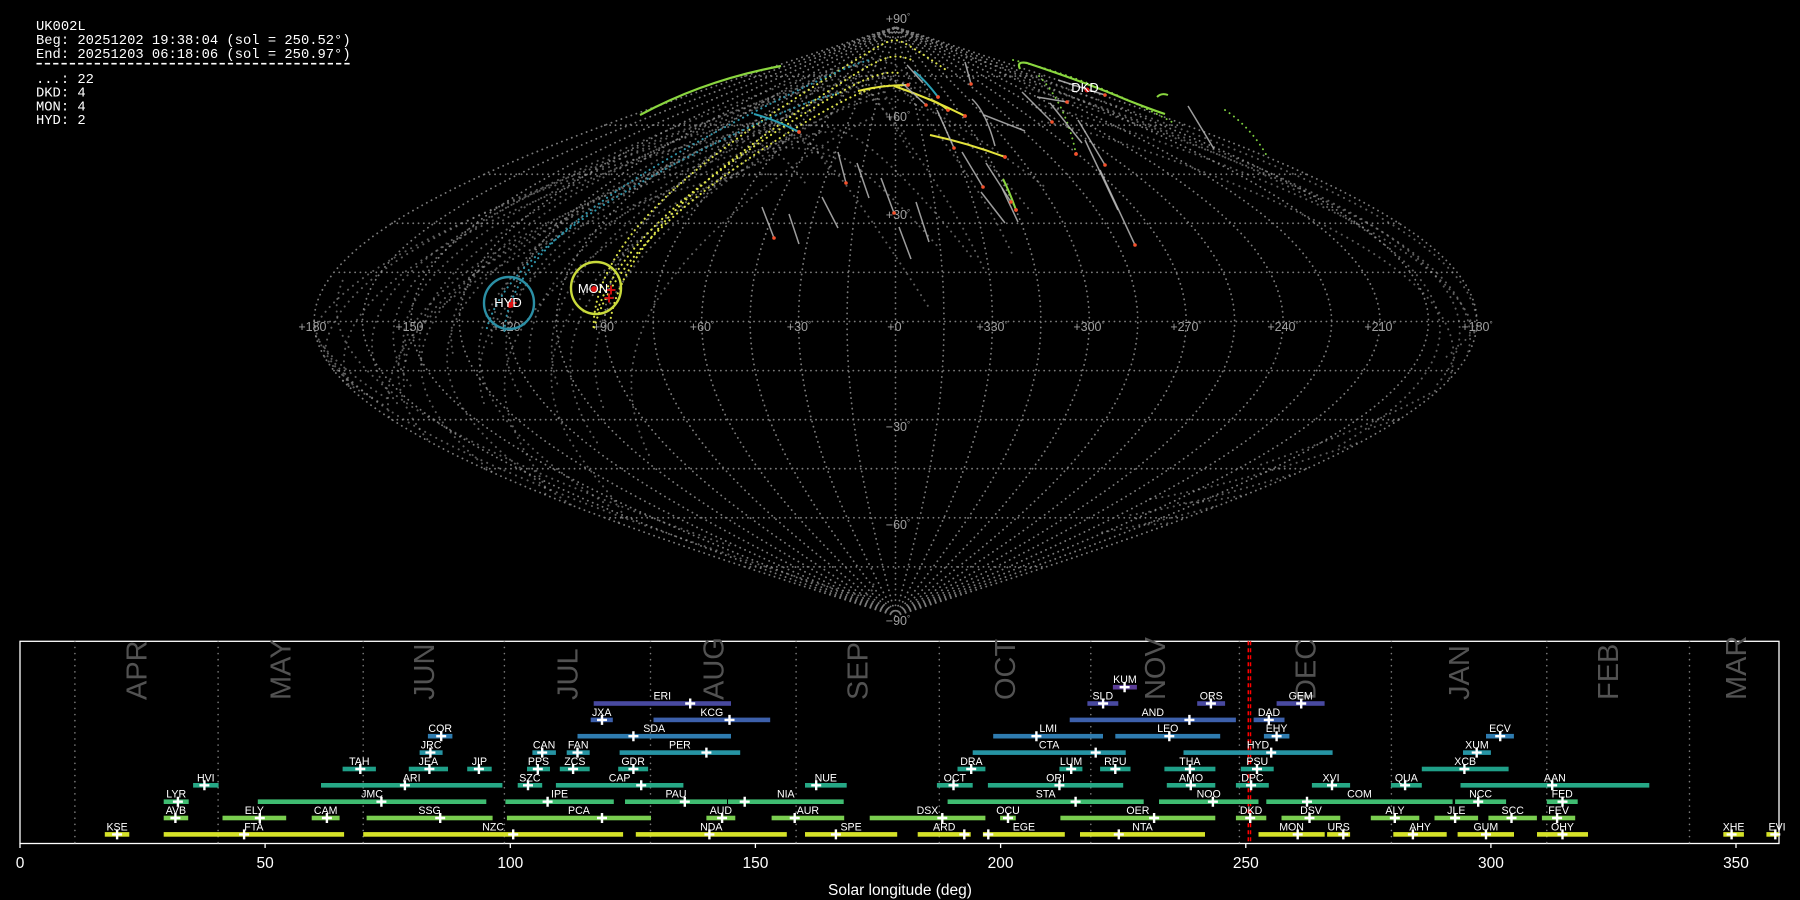 The height and width of the screenshot is (900, 1800). Describe the element at coordinates (1102, 697) in the screenshot. I see `svg-text: SLD` at that location.